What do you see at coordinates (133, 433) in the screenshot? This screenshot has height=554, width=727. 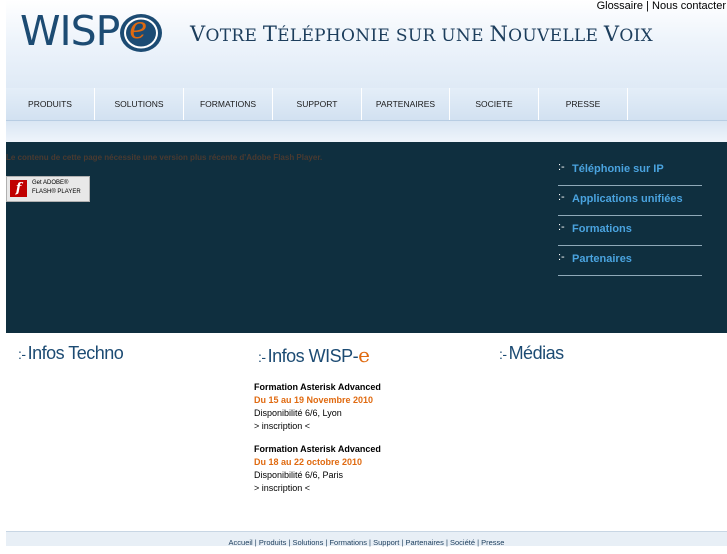 I see `section-infos-techno: :- Infos Techno` at bounding box center [133, 433].